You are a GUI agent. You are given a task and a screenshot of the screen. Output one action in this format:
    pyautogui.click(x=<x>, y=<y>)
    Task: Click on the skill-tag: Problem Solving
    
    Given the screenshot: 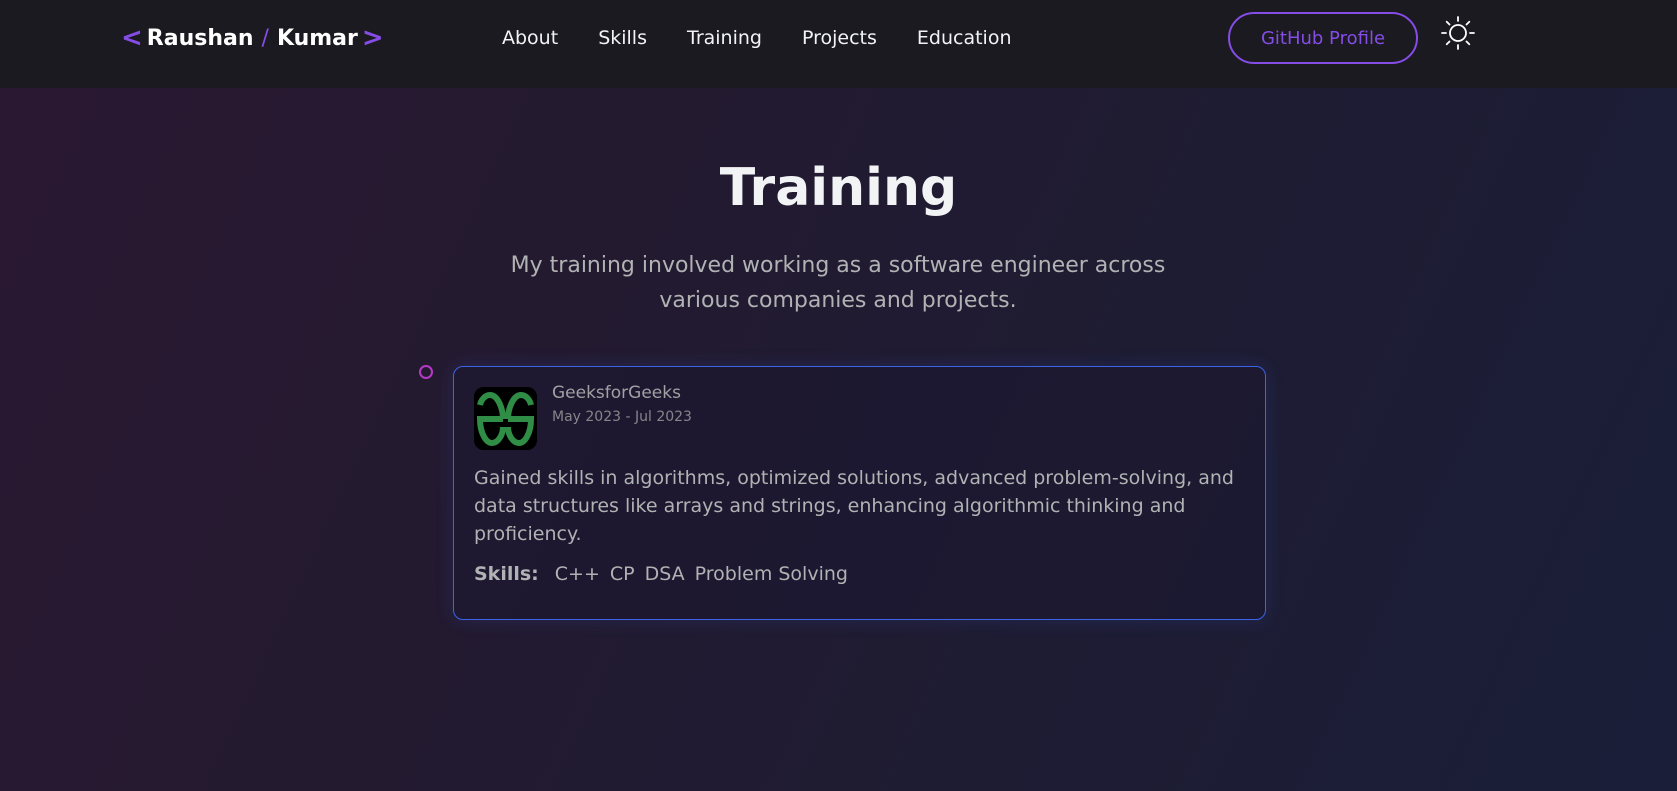 What is the action you would take?
    pyautogui.click(x=771, y=574)
    